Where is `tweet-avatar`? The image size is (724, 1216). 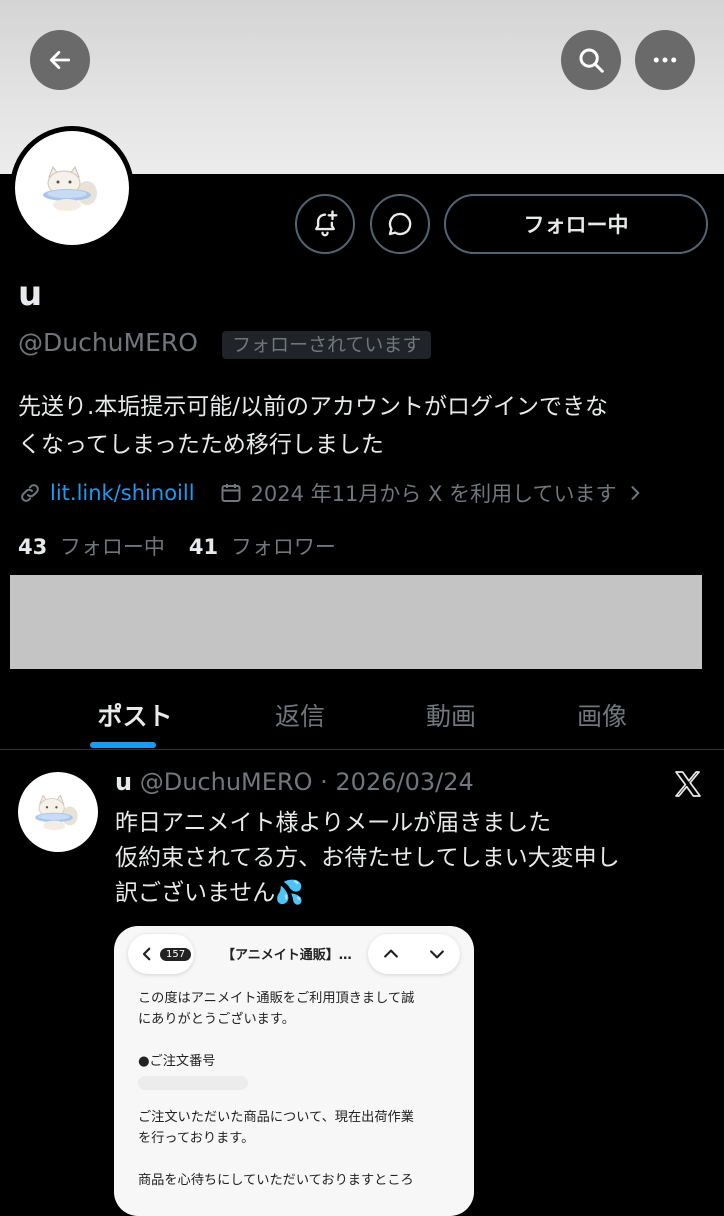
tweet-avatar is located at coordinates (58, 812).